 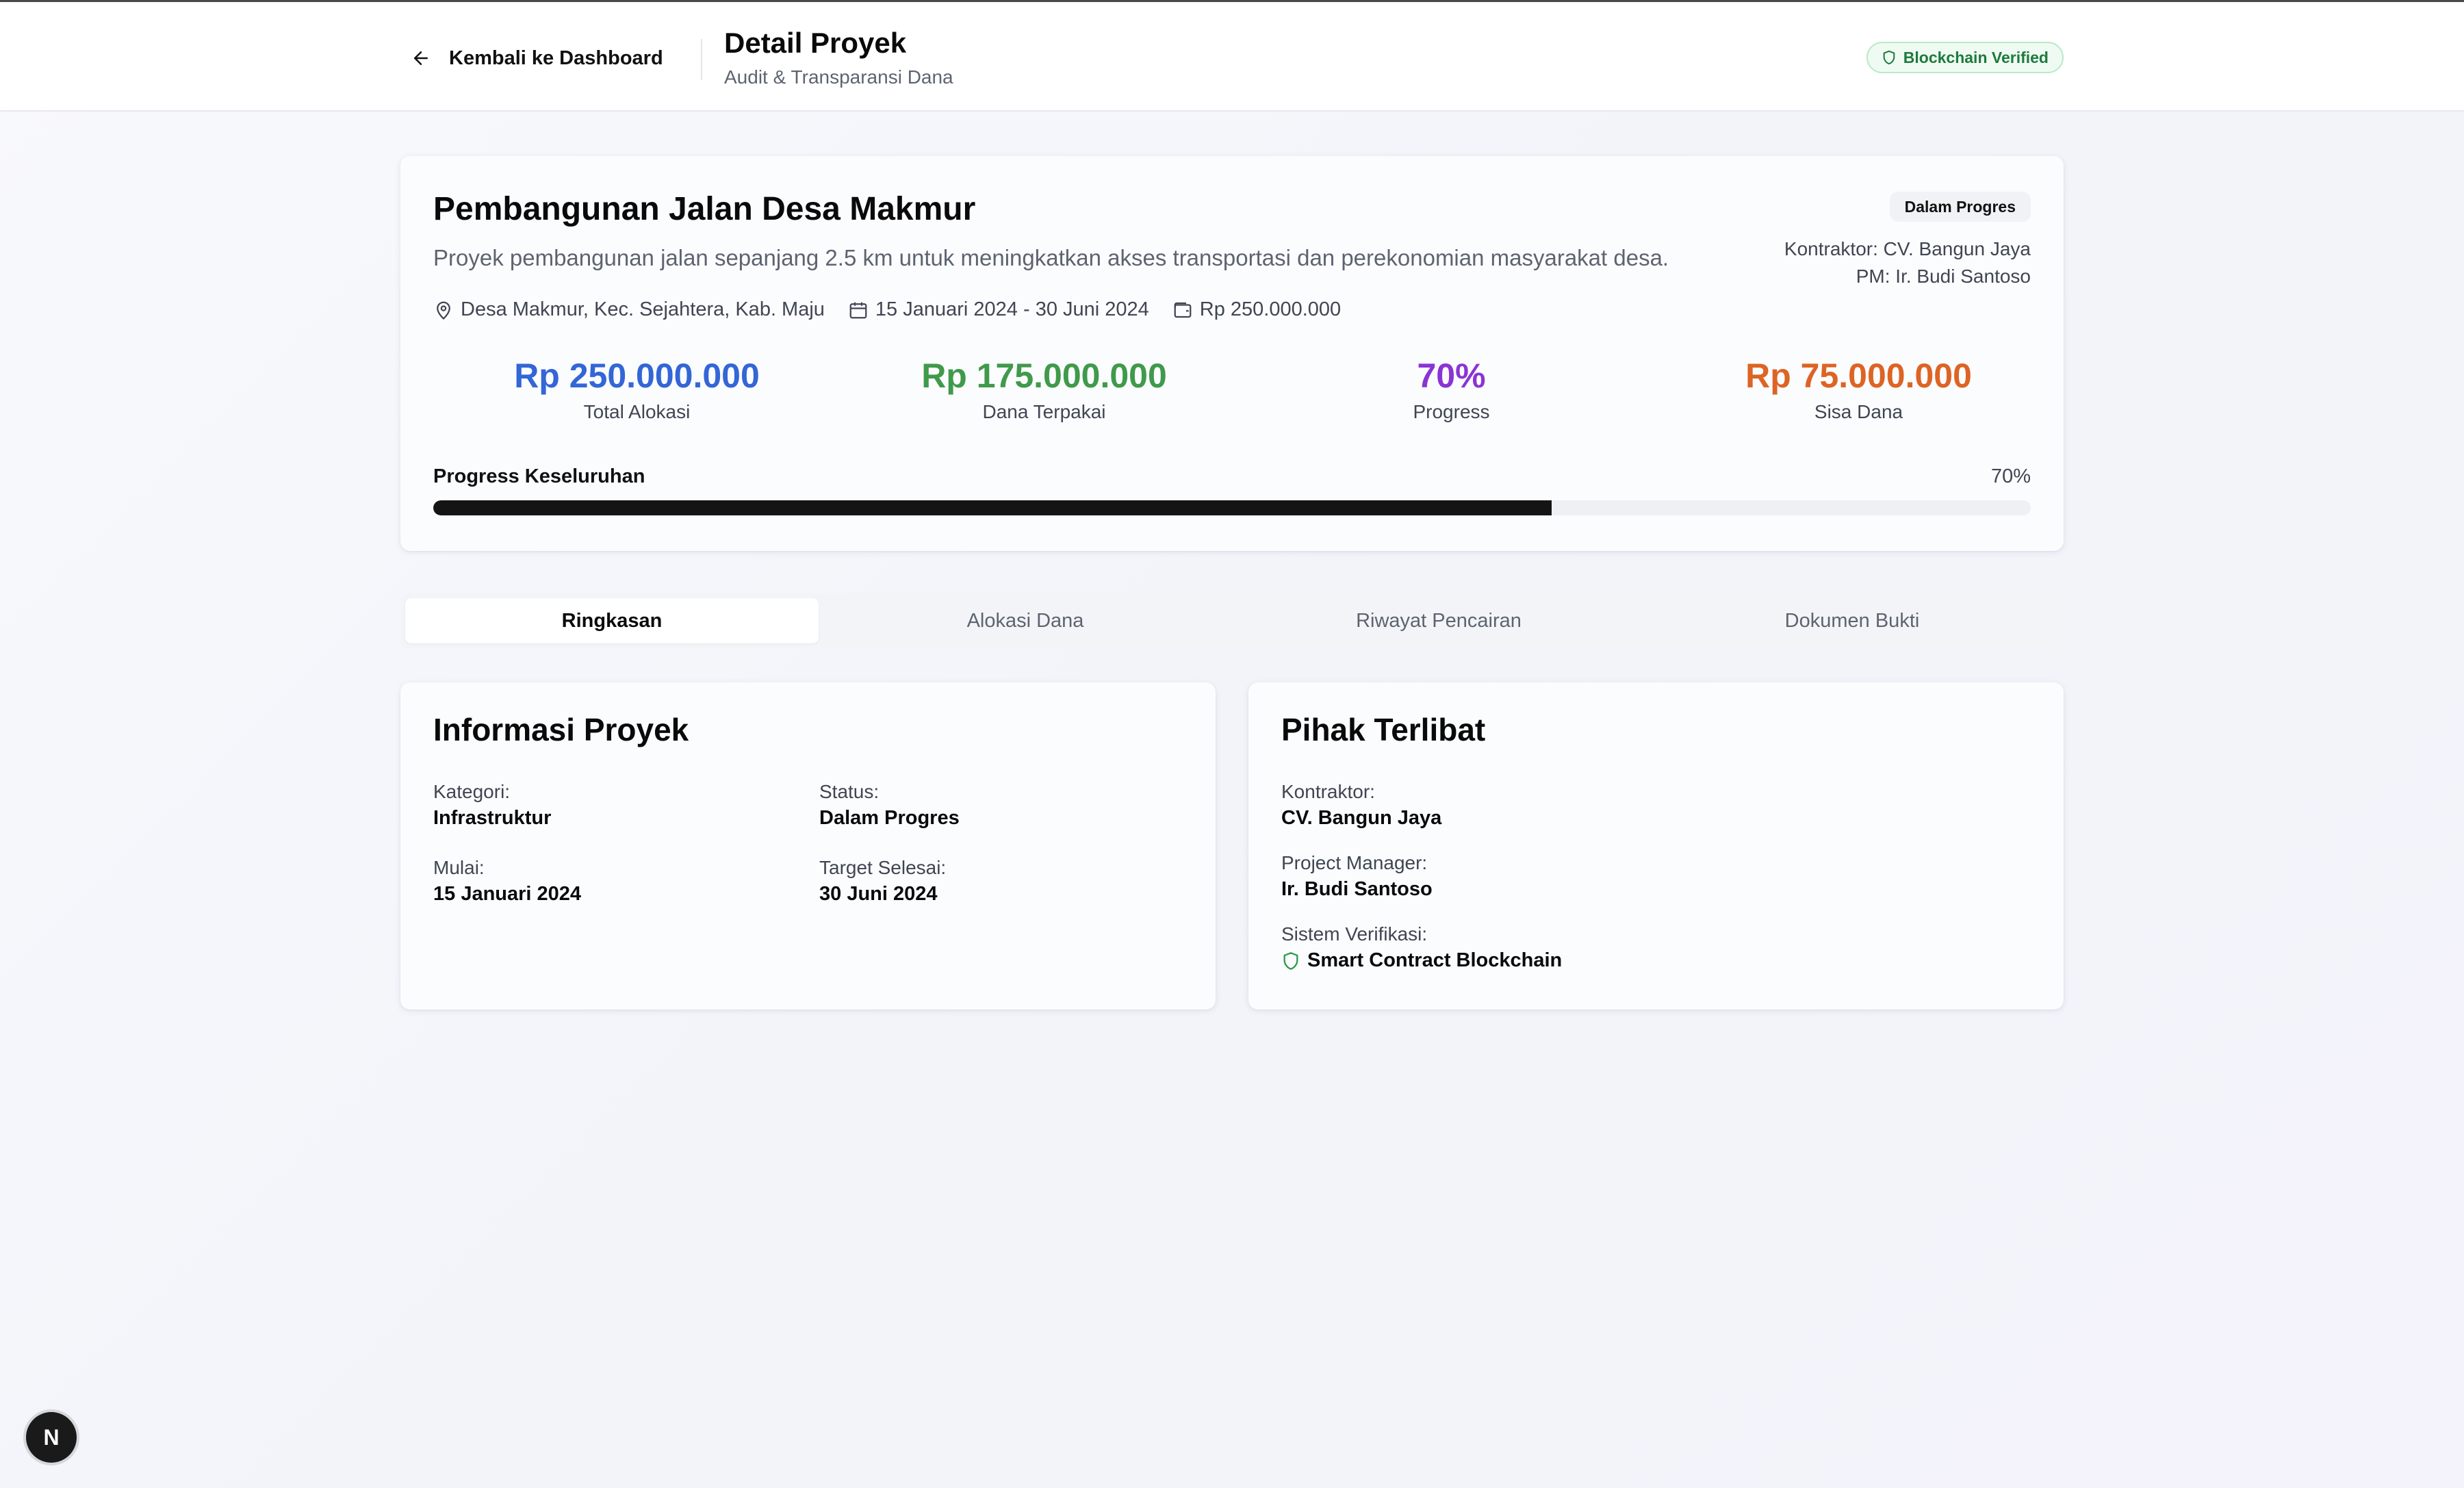 I want to click on stat-label: Total Alokasi, so click(x=637, y=411).